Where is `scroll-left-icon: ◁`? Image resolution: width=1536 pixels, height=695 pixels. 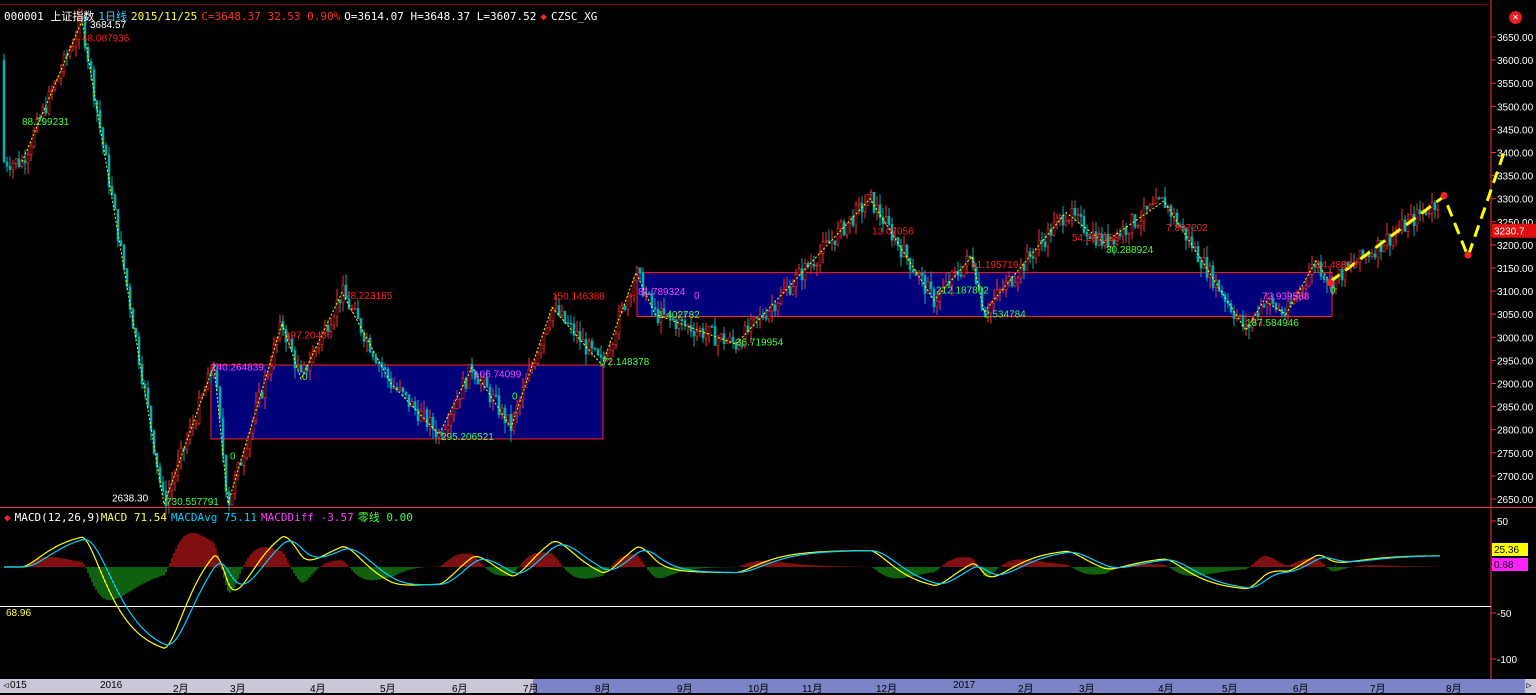 scroll-left-icon: ◁ is located at coordinates (6, 686).